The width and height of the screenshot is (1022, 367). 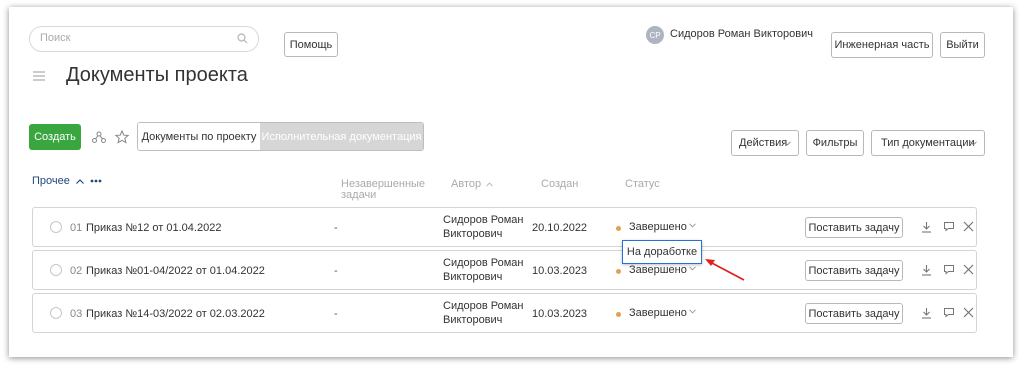 I want to click on search-placeholder: Поиск, so click(x=55, y=38).